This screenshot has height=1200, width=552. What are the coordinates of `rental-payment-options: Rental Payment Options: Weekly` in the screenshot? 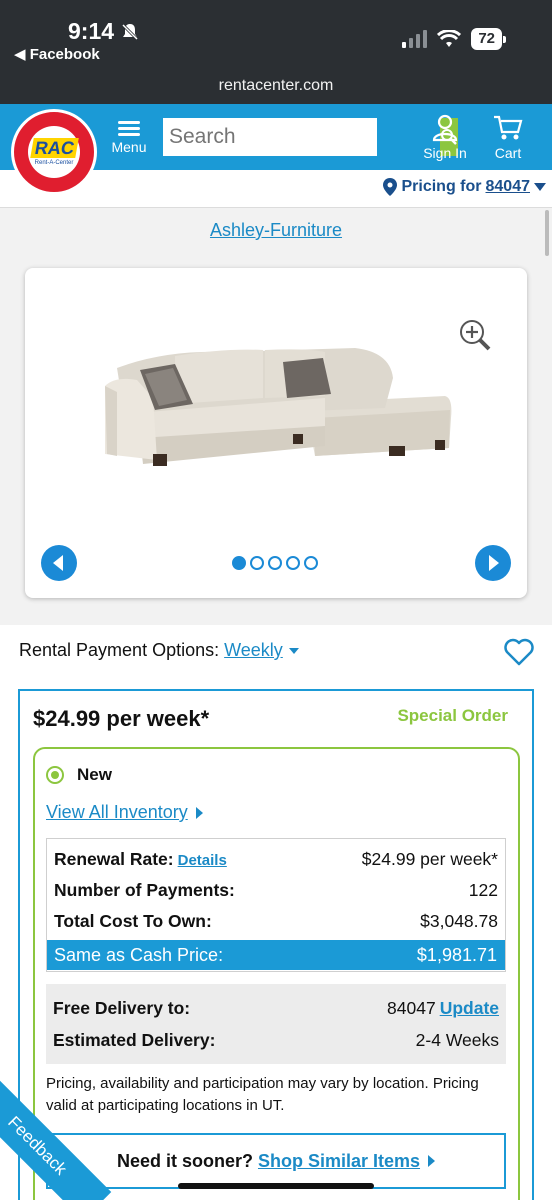 It's located at (159, 650).